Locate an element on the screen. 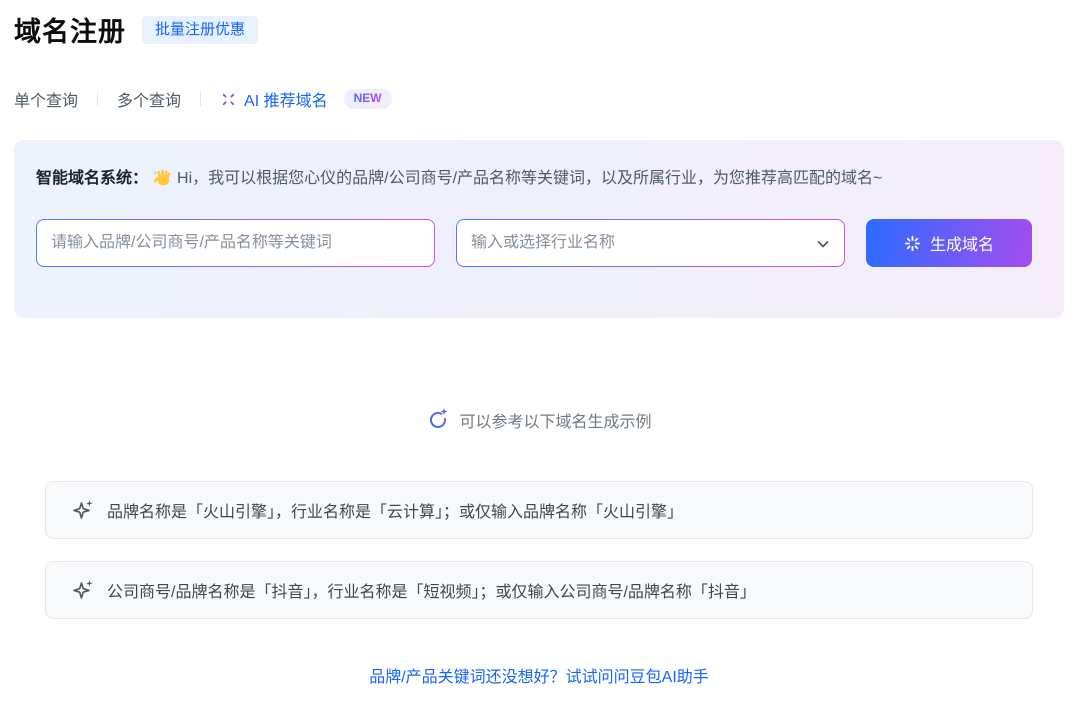 This screenshot has width=1080, height=705. waving-hand-icon is located at coordinates (163, 177).